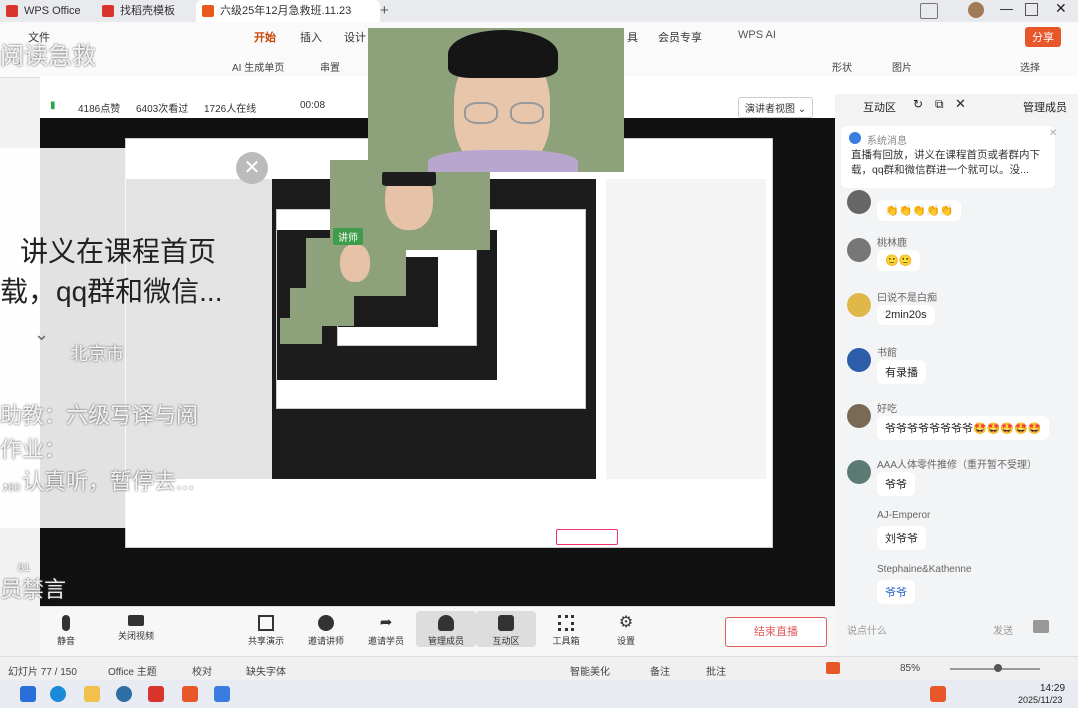  Describe the element at coordinates (1006, 8) in the screenshot. I see `minimize-icon: —` at that location.